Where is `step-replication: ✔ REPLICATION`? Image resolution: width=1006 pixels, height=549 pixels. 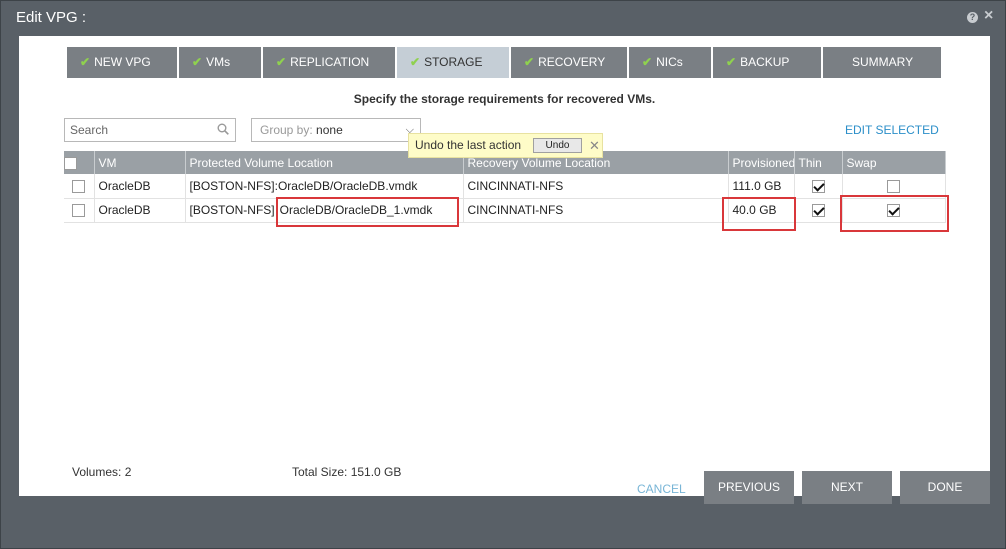
step-replication: ✔ REPLICATION is located at coordinates (329, 62).